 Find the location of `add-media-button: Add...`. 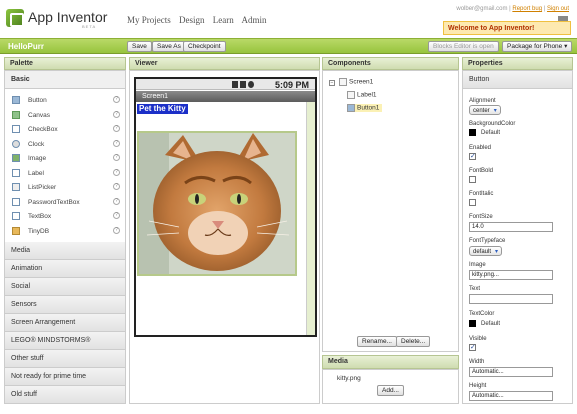

add-media-button: Add... is located at coordinates (390, 390).